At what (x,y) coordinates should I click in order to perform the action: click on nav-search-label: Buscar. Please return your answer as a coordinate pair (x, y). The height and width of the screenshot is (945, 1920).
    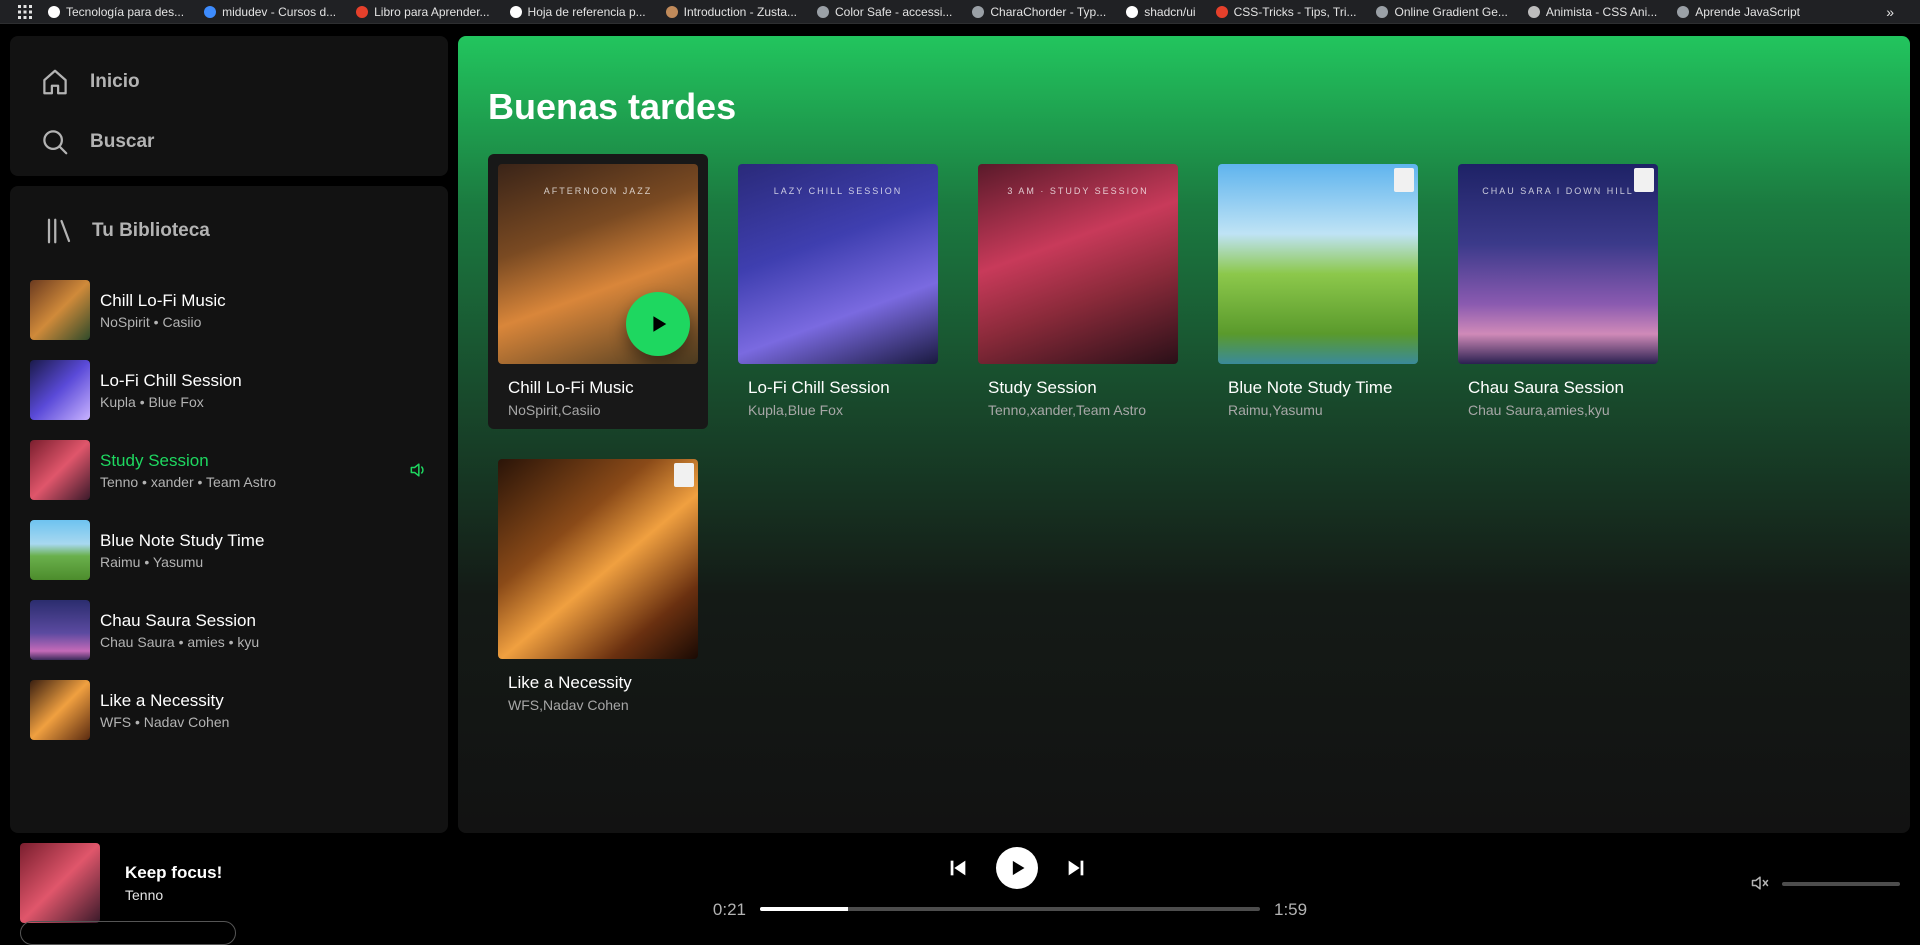
    Looking at the image, I should click on (122, 141).